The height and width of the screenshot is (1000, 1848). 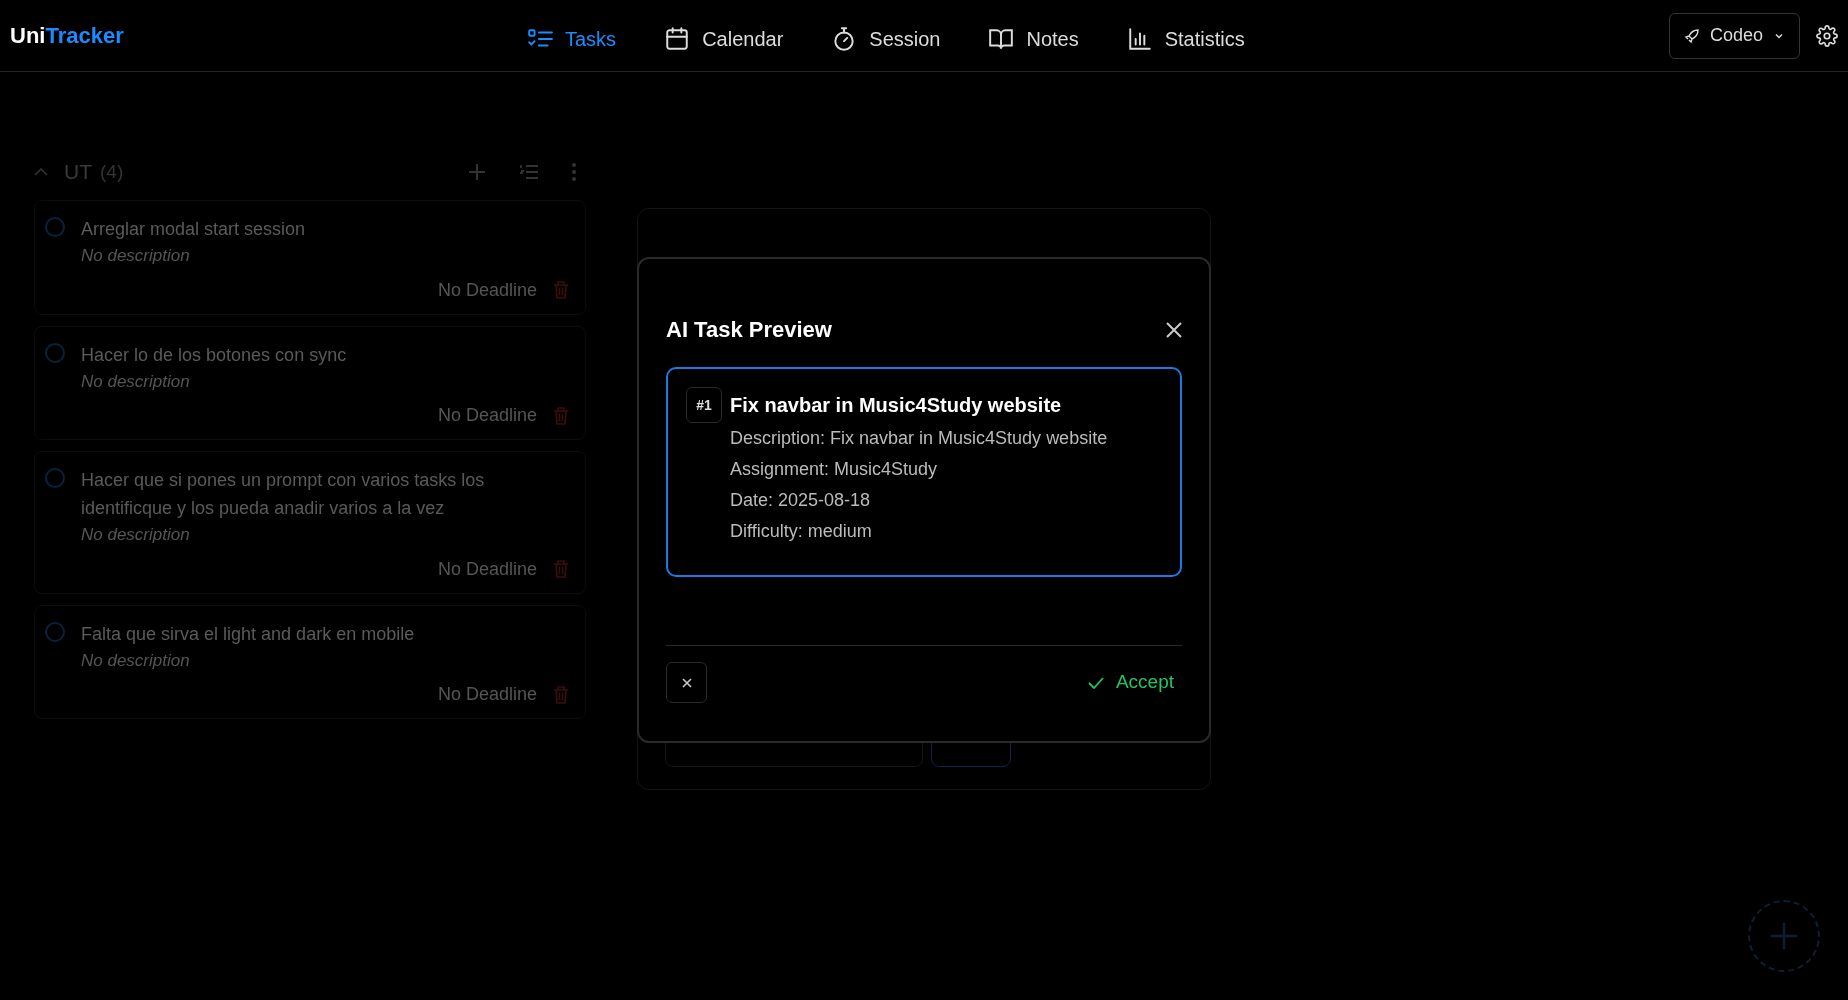 I want to click on task-detail: Difficulty: medium, so click(x=801, y=532).